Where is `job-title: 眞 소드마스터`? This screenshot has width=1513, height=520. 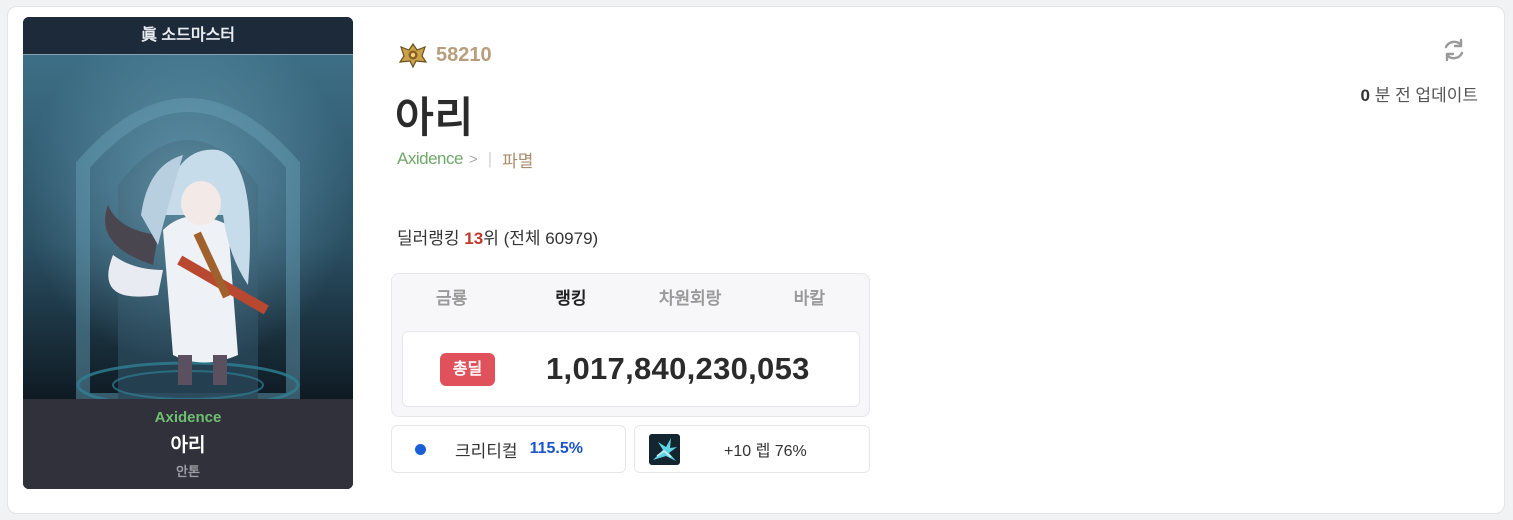 job-title: 眞 소드마스터 is located at coordinates (188, 36).